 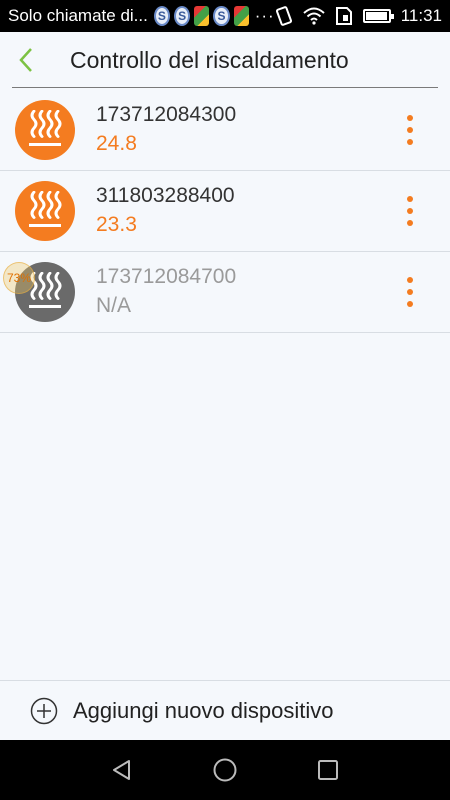 I want to click on back-button, so click(x=26, y=60).